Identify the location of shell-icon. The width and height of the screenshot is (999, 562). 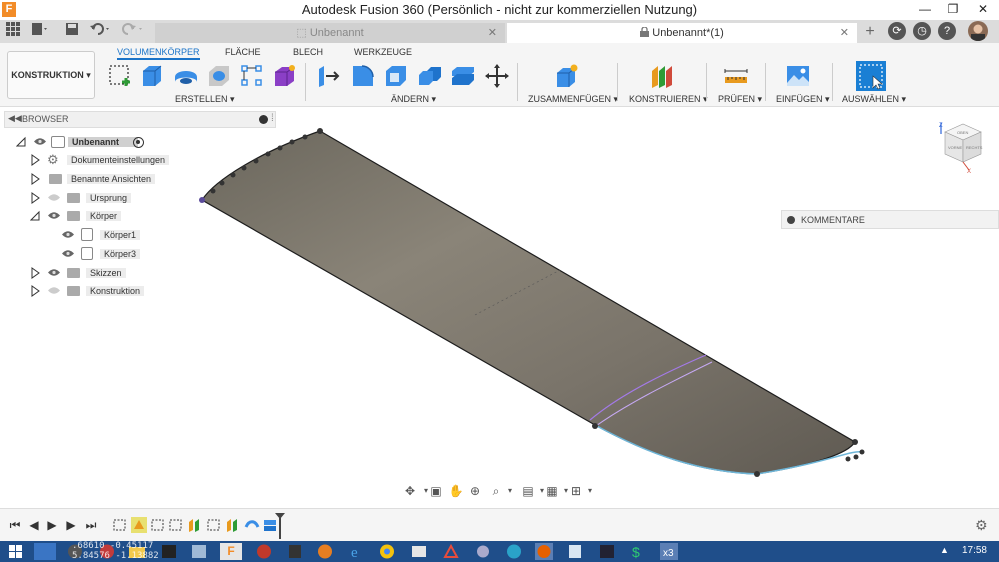
(396, 76).